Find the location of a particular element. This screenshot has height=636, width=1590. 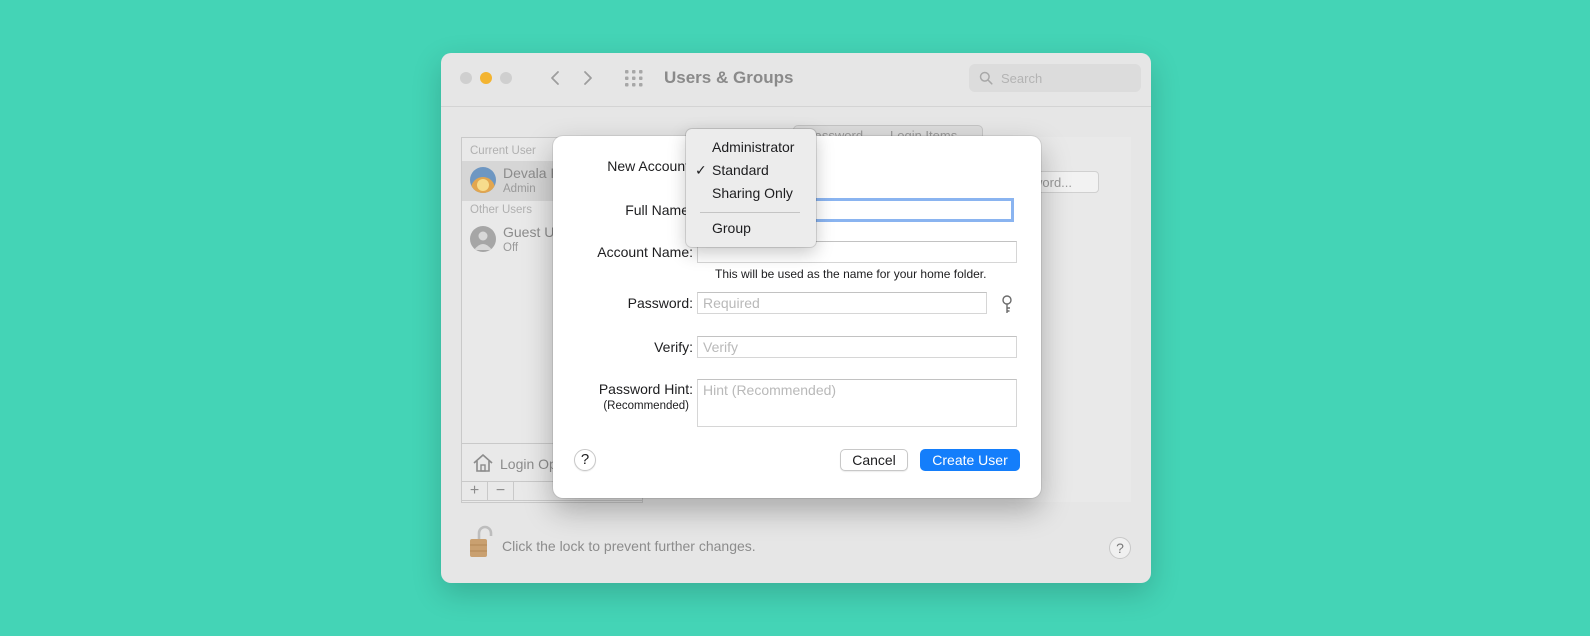

verify-field: Verify is located at coordinates (857, 347).